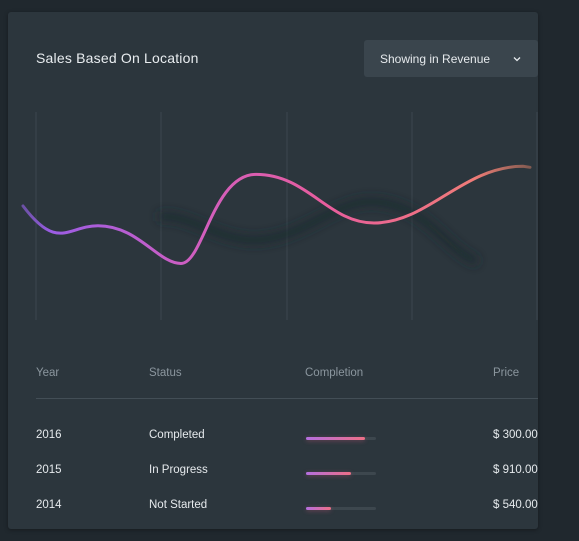  Describe the element at coordinates (287, 509) in the screenshot. I see `table-row: 2014 Not Started $ 540.00` at that location.